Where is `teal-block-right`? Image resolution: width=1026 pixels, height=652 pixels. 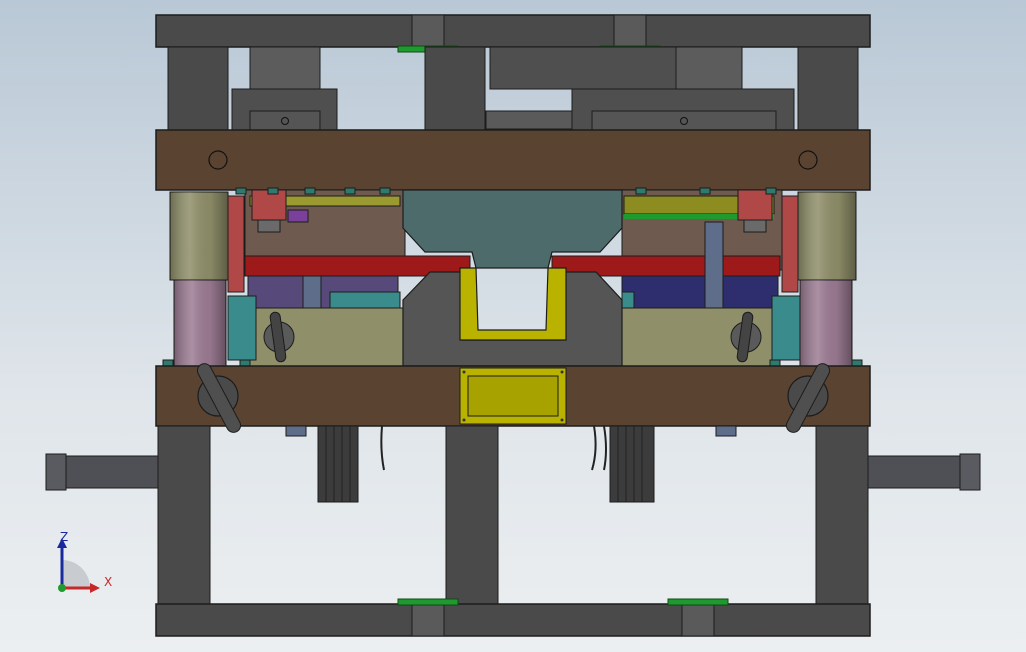 teal-block-right is located at coordinates (628, 300).